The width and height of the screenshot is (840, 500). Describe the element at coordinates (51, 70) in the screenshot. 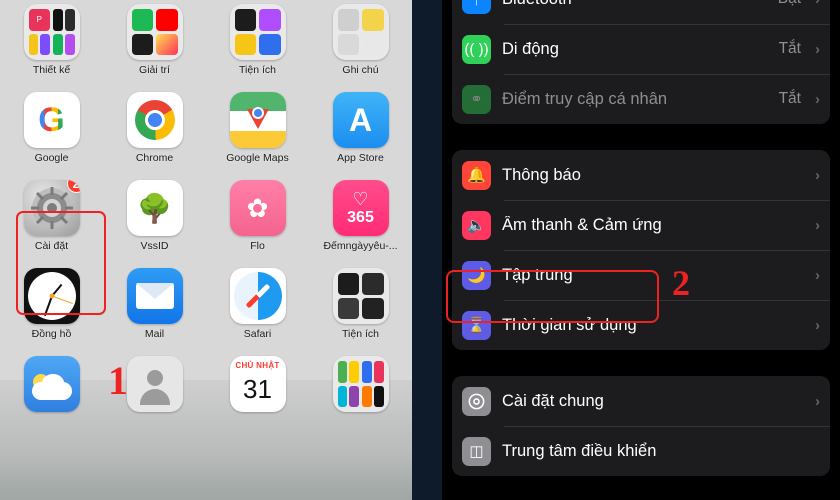

I see `app-label: Thiết kế` at that location.